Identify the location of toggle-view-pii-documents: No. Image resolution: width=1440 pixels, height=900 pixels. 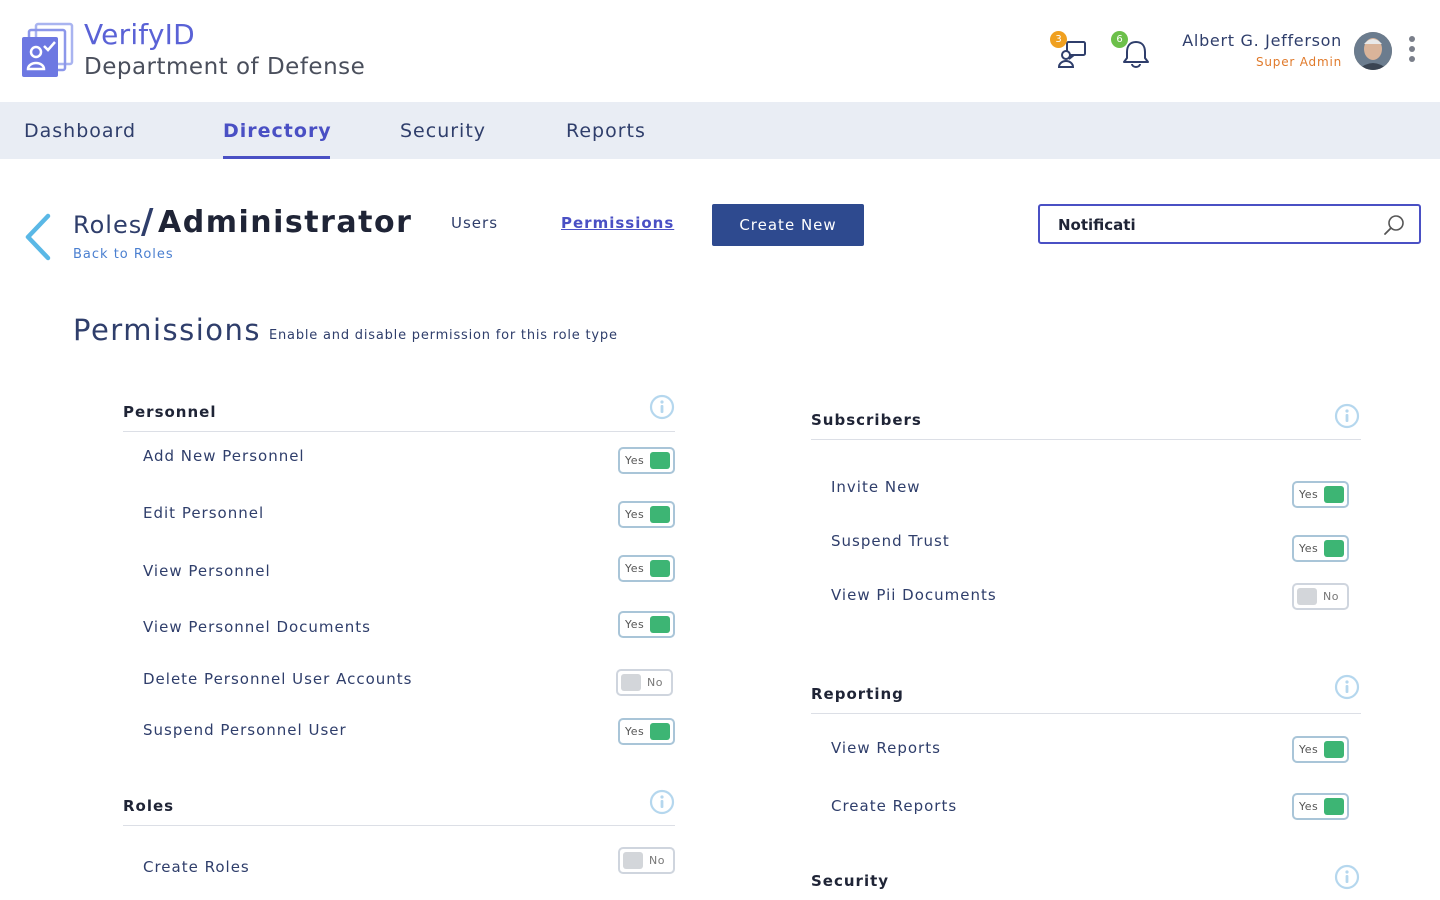
(1320, 596).